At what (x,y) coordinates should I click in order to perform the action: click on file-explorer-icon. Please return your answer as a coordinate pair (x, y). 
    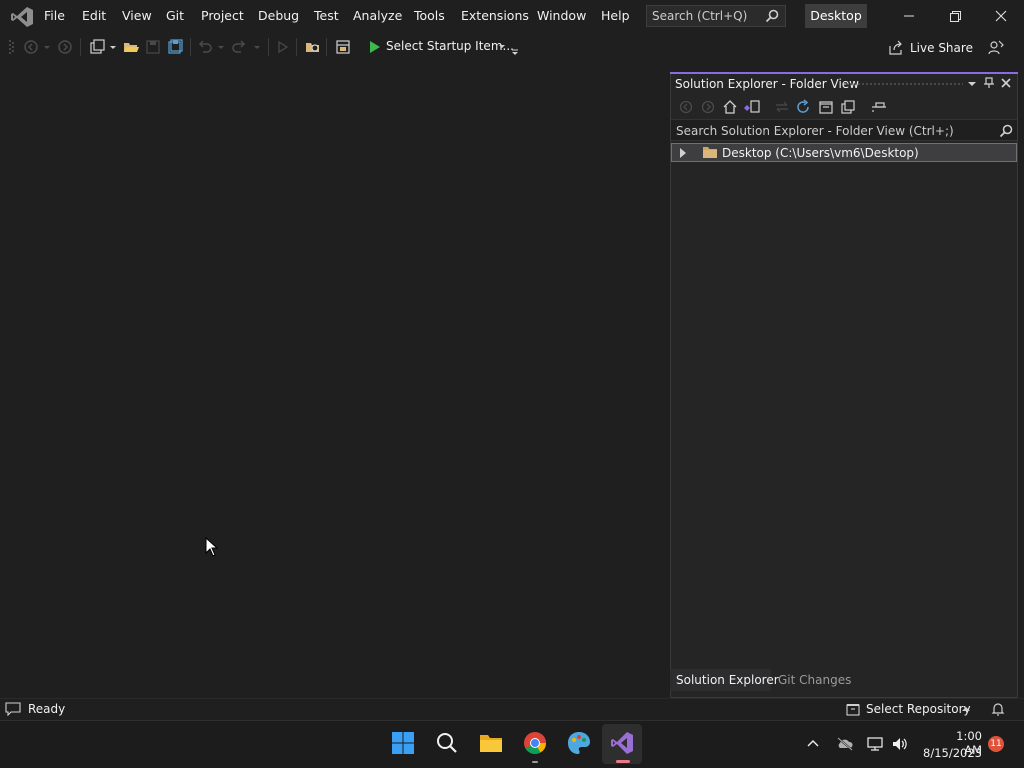
    Looking at the image, I should click on (491, 743).